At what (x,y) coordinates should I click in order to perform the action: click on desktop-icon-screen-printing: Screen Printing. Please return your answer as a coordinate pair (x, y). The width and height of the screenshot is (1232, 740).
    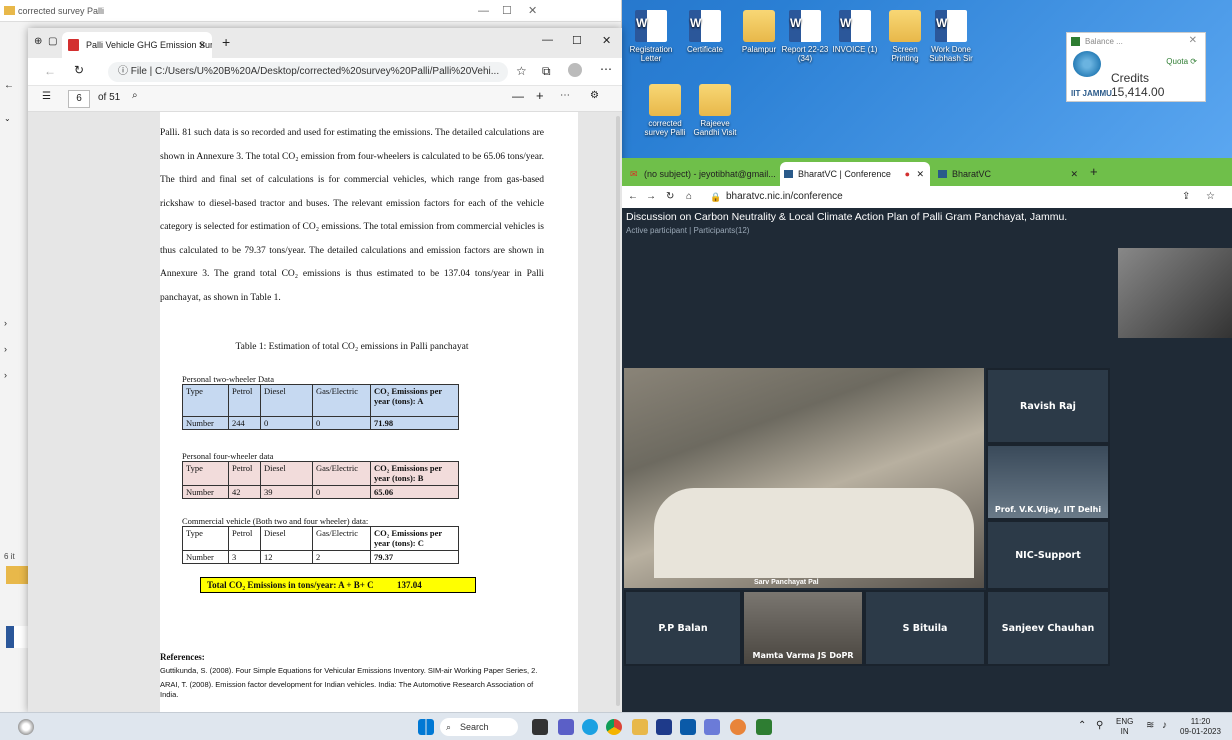
    Looking at the image, I should click on (905, 36).